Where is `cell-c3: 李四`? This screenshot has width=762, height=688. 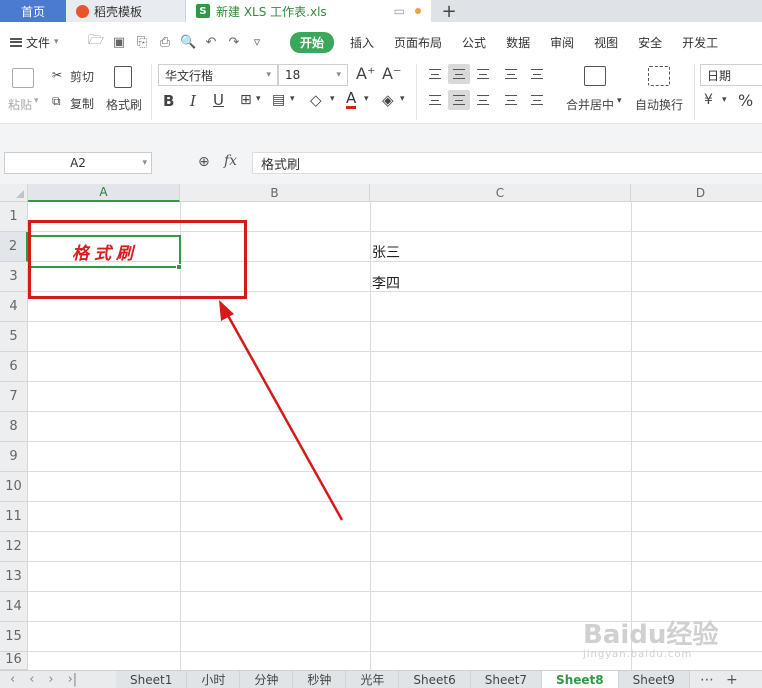 cell-c3: 李四 is located at coordinates (386, 283).